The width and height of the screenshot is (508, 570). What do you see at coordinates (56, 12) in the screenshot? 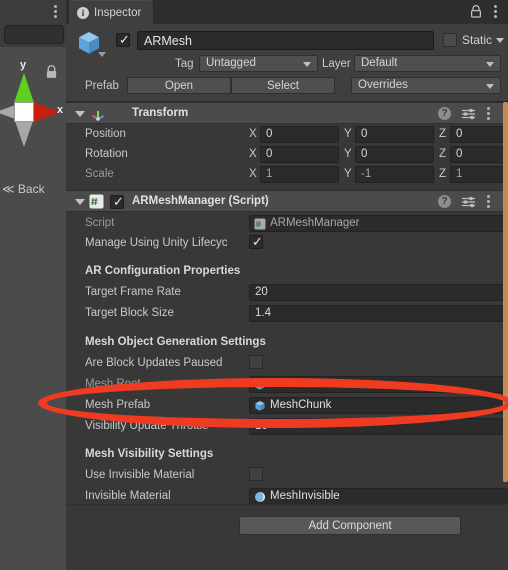
I see `scene-kebab-menu-icon` at bounding box center [56, 12].